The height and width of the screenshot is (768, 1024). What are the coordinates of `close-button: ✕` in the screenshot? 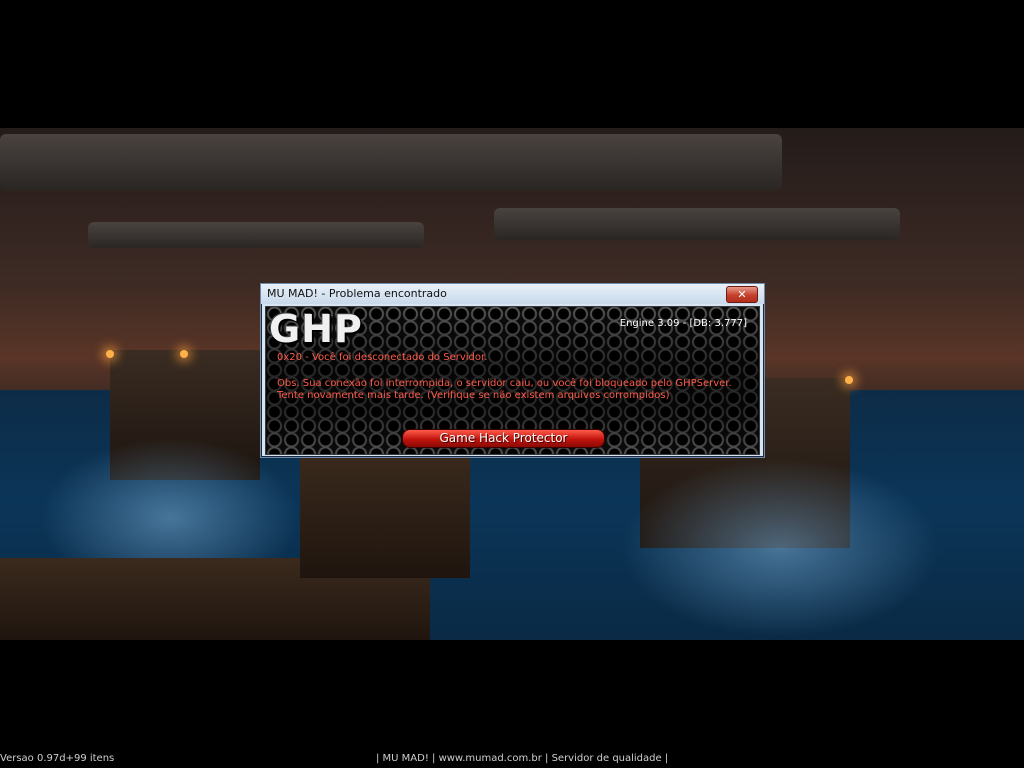 It's located at (742, 294).